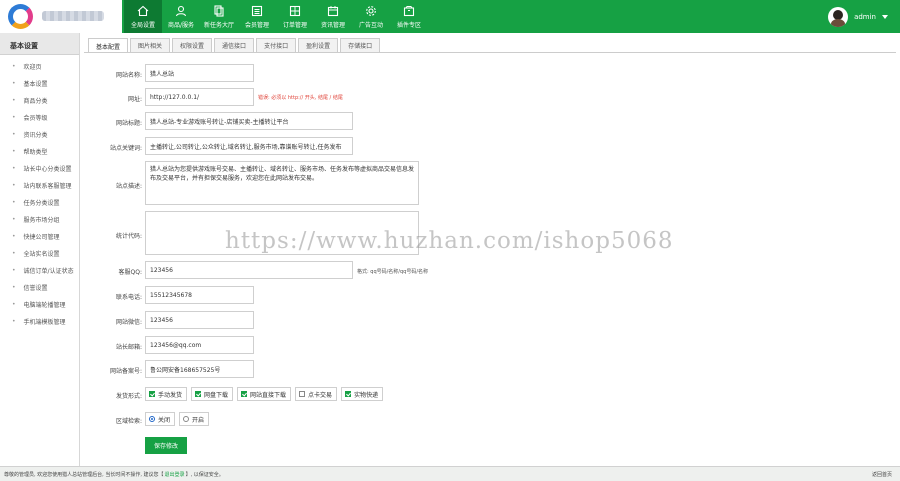  Describe the element at coordinates (838, 16) in the screenshot. I see `avatar` at that location.